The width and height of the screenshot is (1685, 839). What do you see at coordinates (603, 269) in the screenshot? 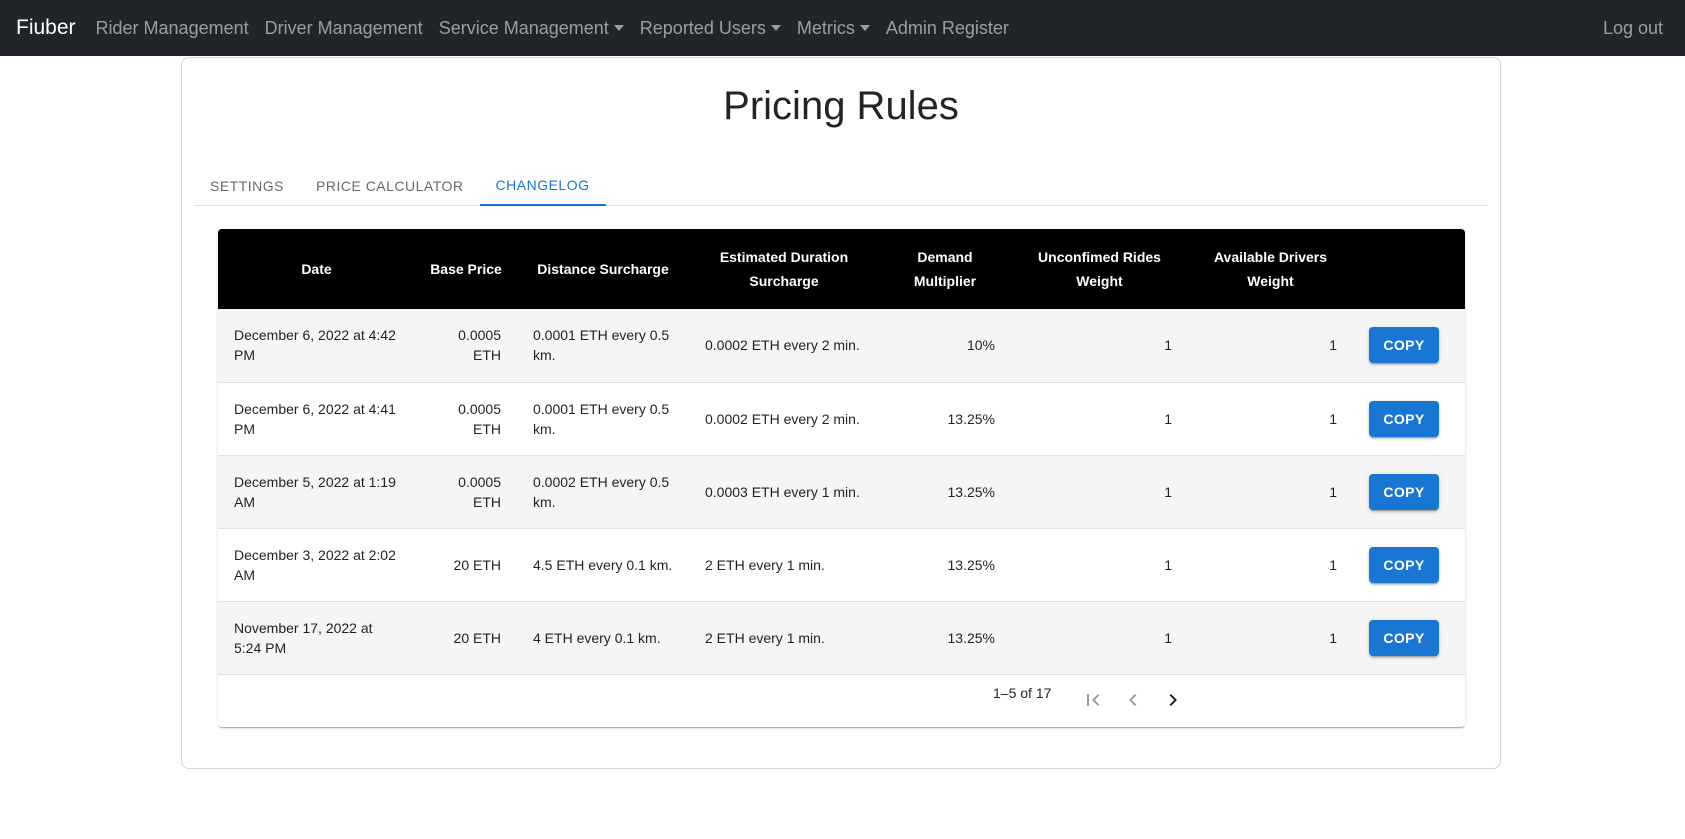
I see `header-distance-surcharge: Distance Surcharge` at bounding box center [603, 269].